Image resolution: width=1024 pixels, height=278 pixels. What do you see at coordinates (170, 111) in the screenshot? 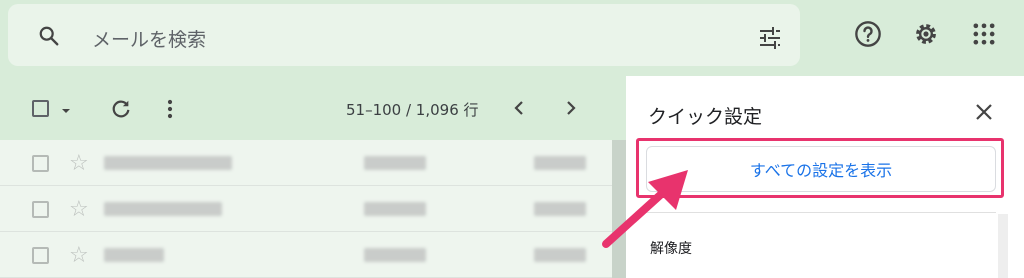
I see `more-options-icon` at bounding box center [170, 111].